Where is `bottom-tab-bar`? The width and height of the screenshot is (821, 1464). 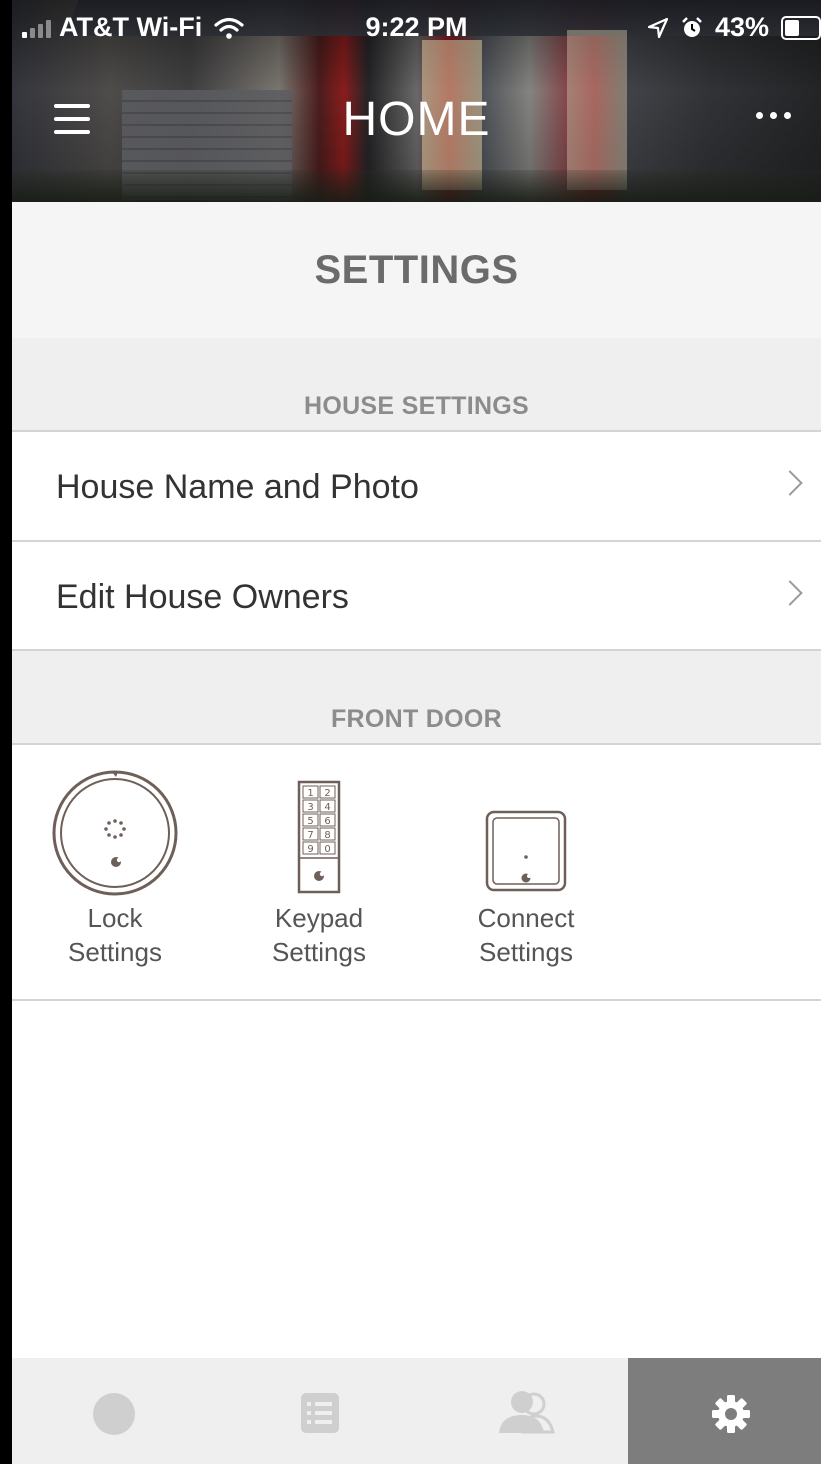
bottom-tab-bar is located at coordinates (416, 1411).